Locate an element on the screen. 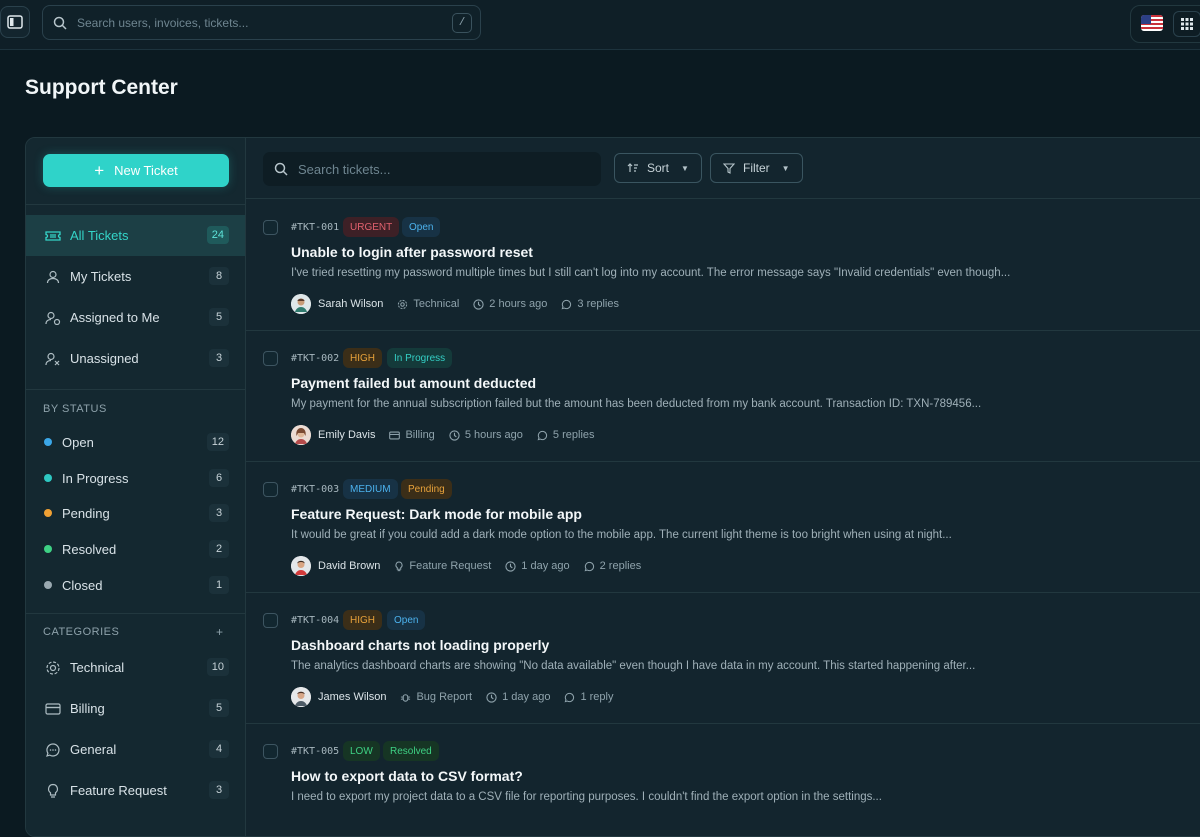 This screenshot has height=837, width=1200. category-item-technical: Technical 10 is located at coordinates (135, 667).